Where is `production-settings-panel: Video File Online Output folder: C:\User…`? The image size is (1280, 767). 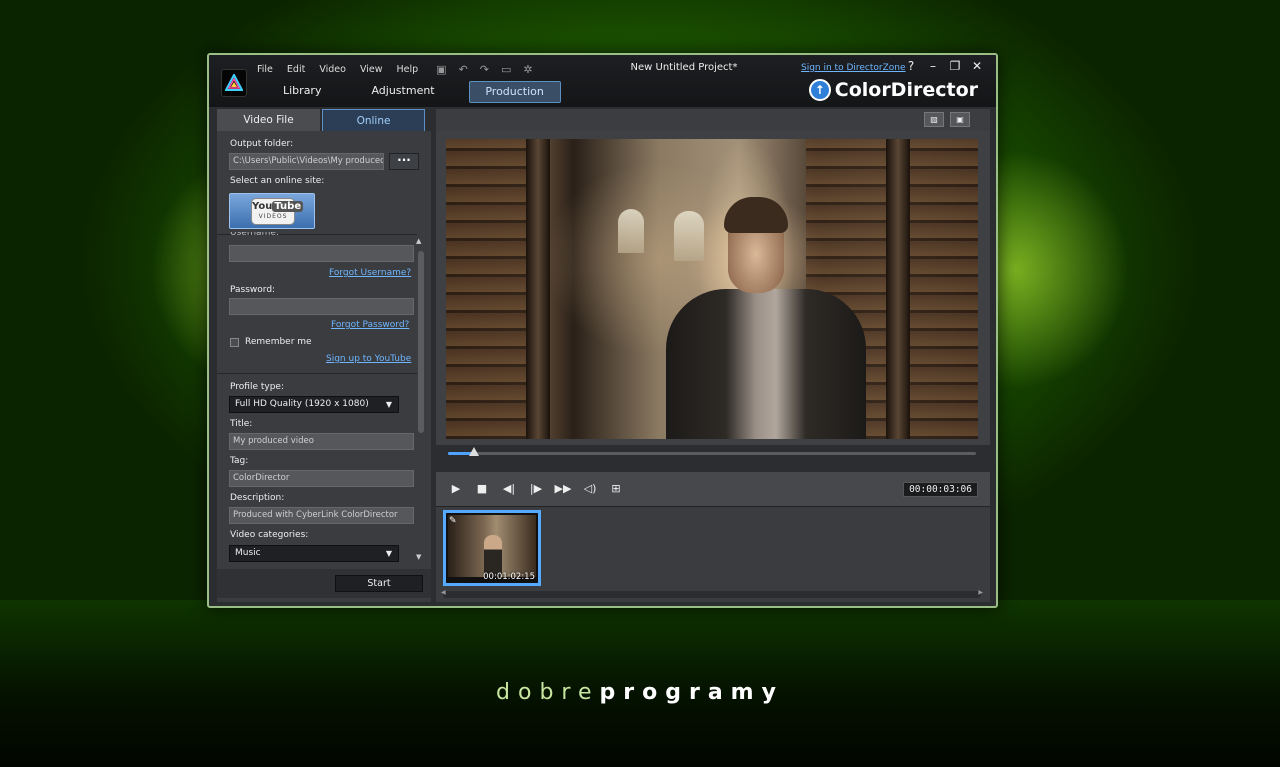
production-settings-panel: Video File Online Output folder: C:\User… is located at coordinates (324, 355).